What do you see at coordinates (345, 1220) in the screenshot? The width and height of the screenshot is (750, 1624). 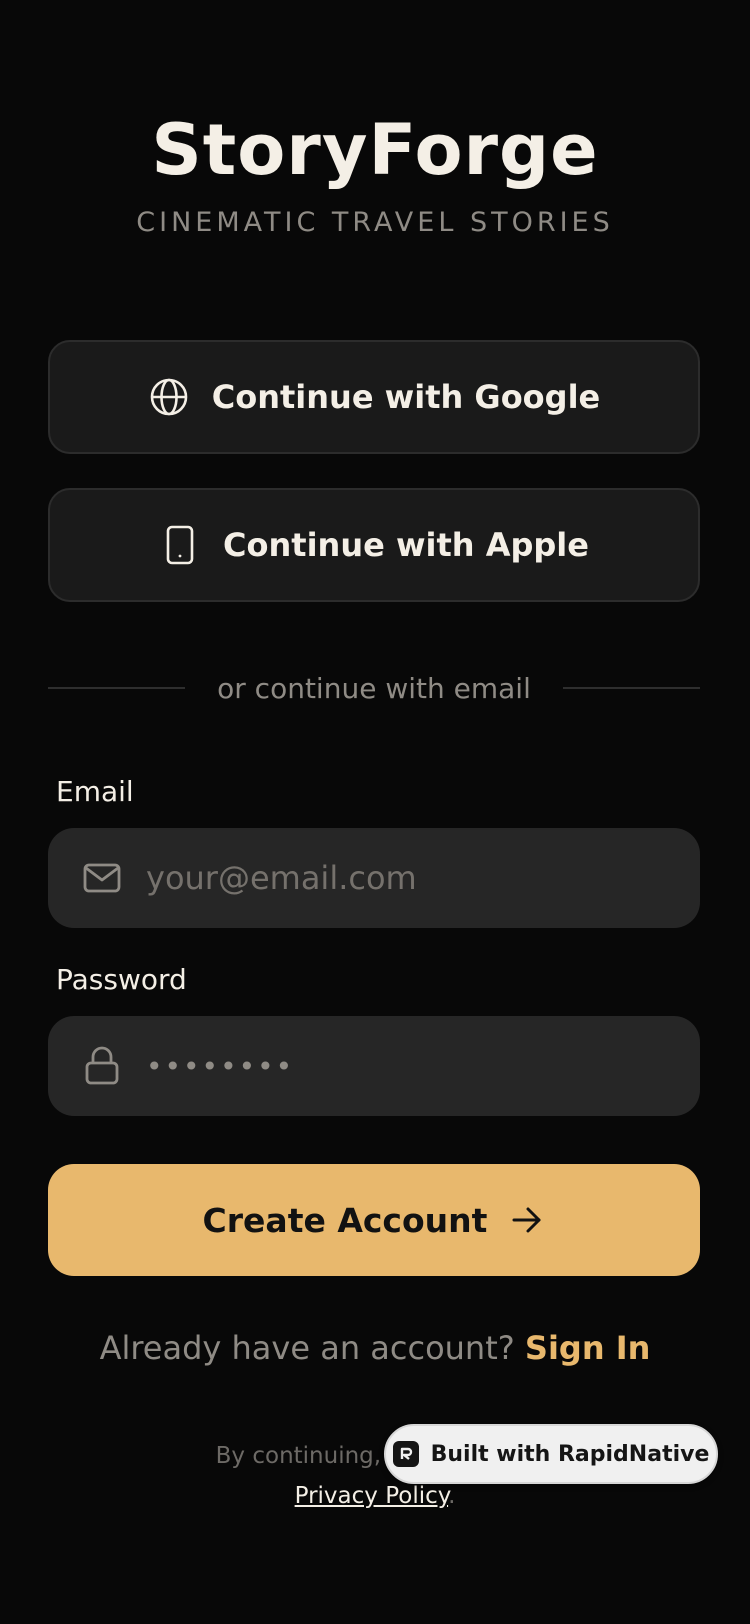 I see `create-account-label: Create Account` at bounding box center [345, 1220].